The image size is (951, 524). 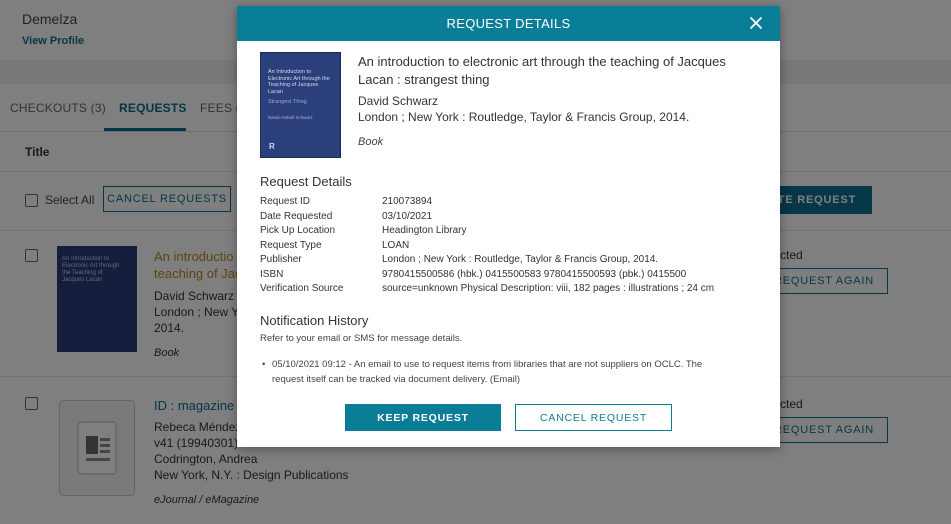 I want to click on detail-value: LOAN, so click(x=396, y=245).